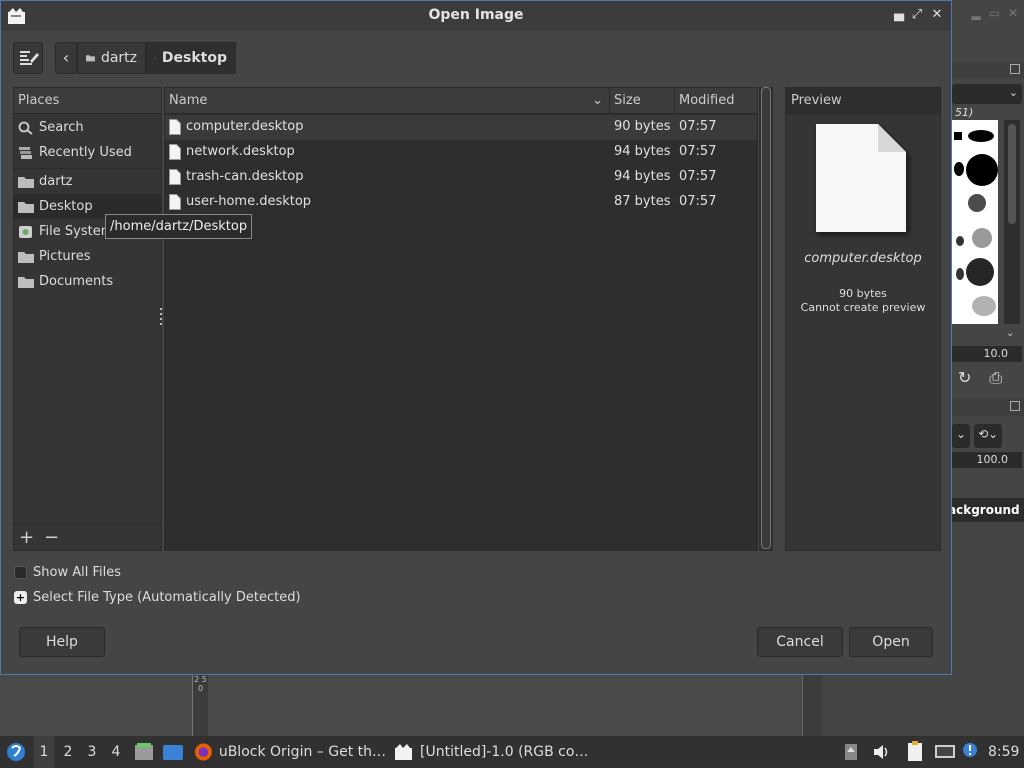 The height and width of the screenshot is (768, 1024). Describe the element at coordinates (597, 100) in the screenshot. I see `sort-chevron-icon: ⌄` at that location.